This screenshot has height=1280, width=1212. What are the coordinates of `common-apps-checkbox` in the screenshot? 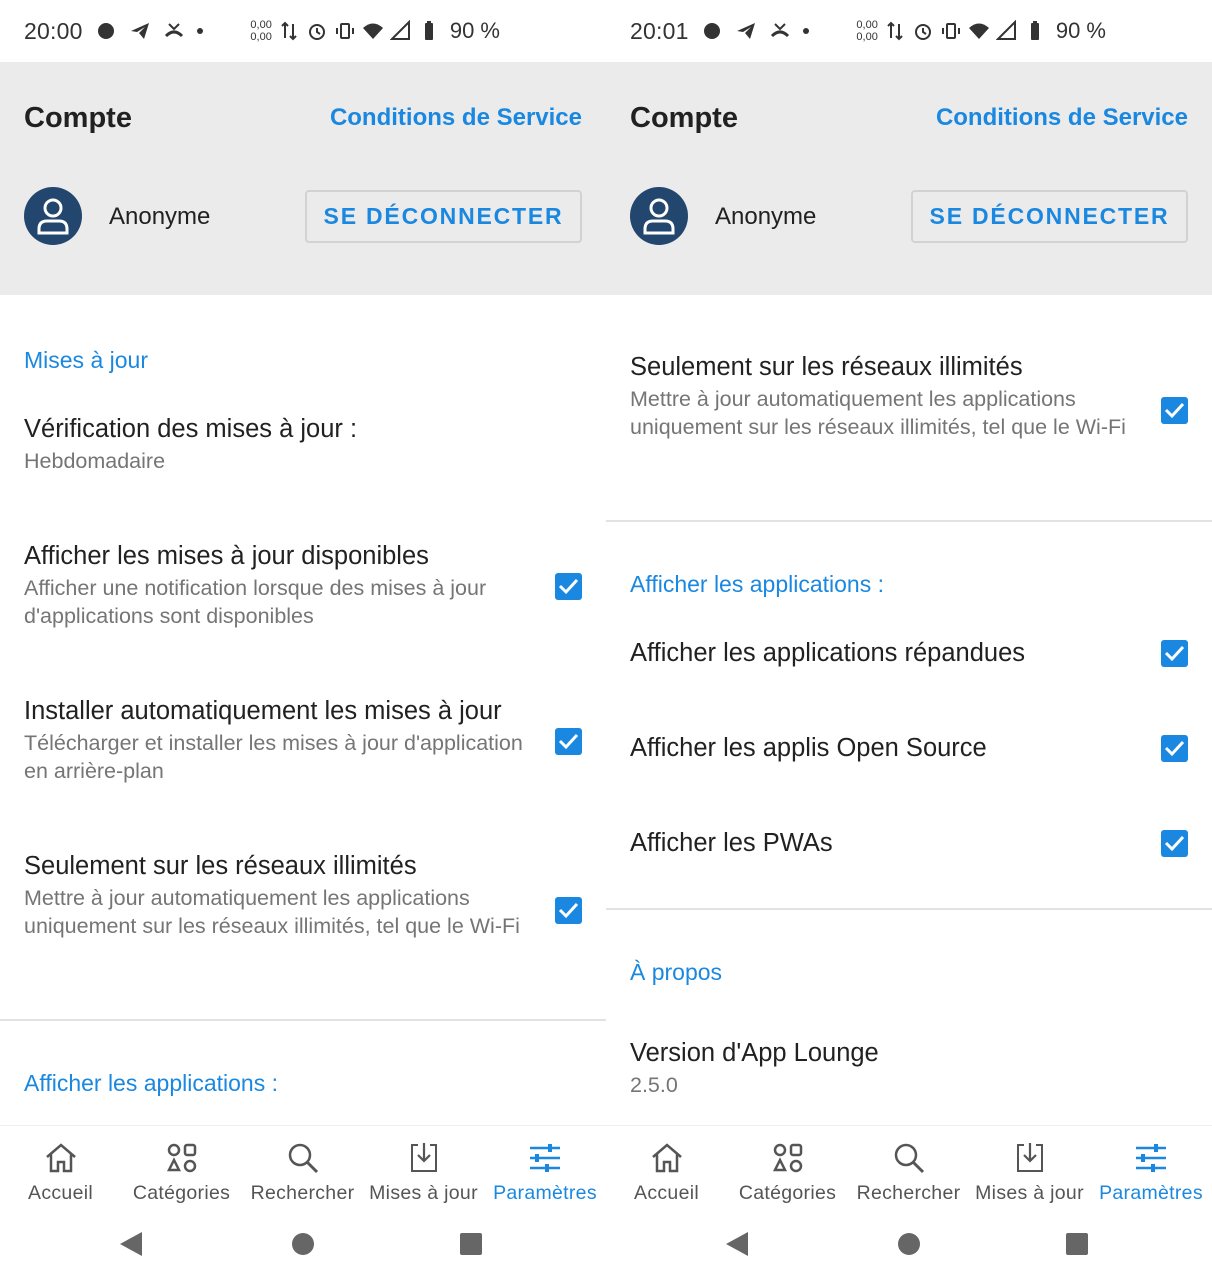 It's located at (1174, 653).